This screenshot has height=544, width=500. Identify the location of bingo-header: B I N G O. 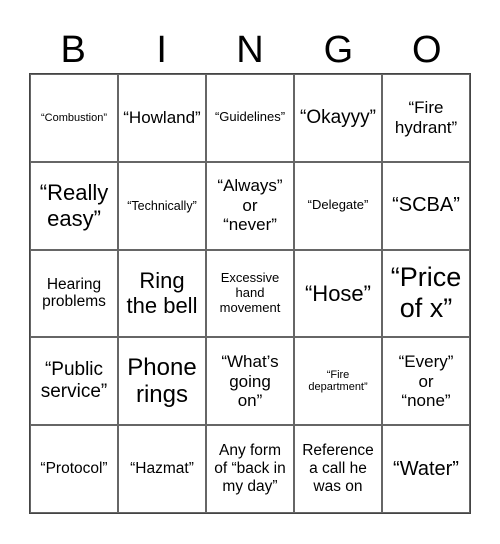
(250, 50).